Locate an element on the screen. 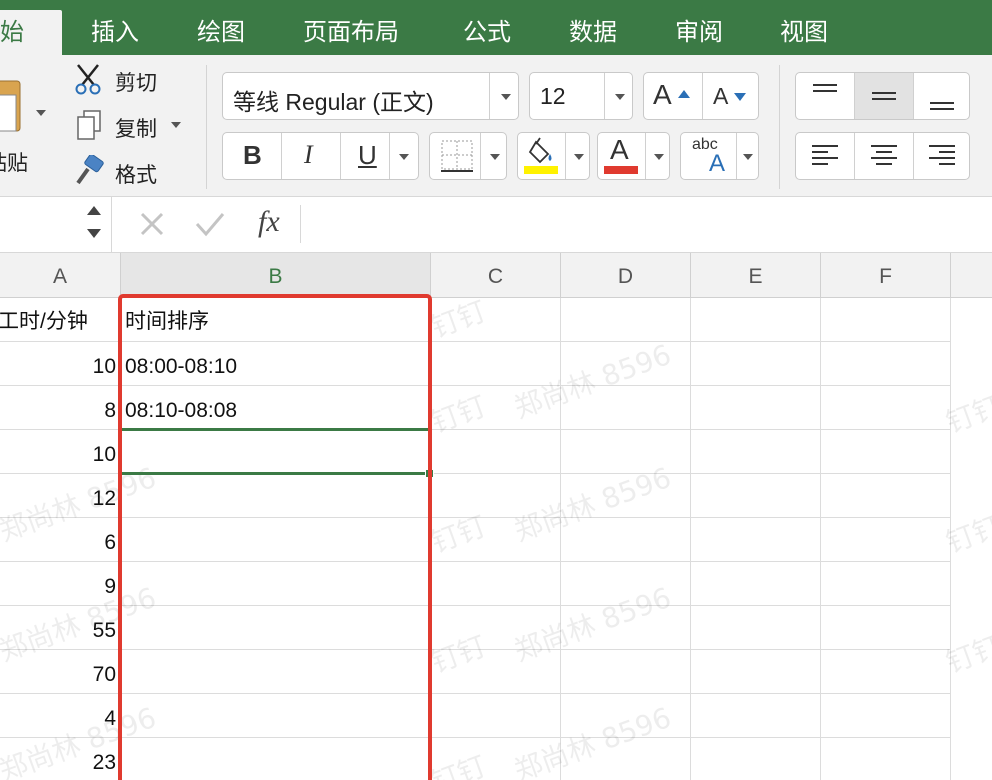  fill-color-dropdown-icon is located at coordinates (579, 157).